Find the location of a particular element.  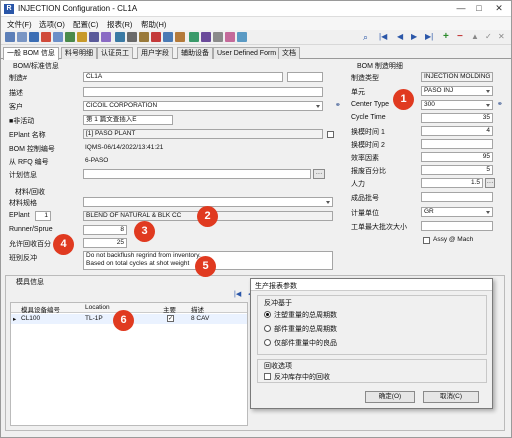

swap-time-1-field: 4 is located at coordinates (457, 131).